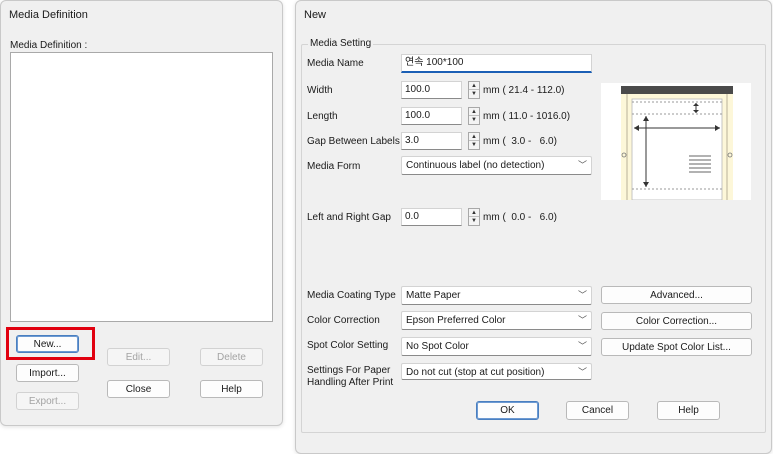 The width and height of the screenshot is (773, 454). I want to click on gap-spinner: ▲ ▼, so click(474, 141).